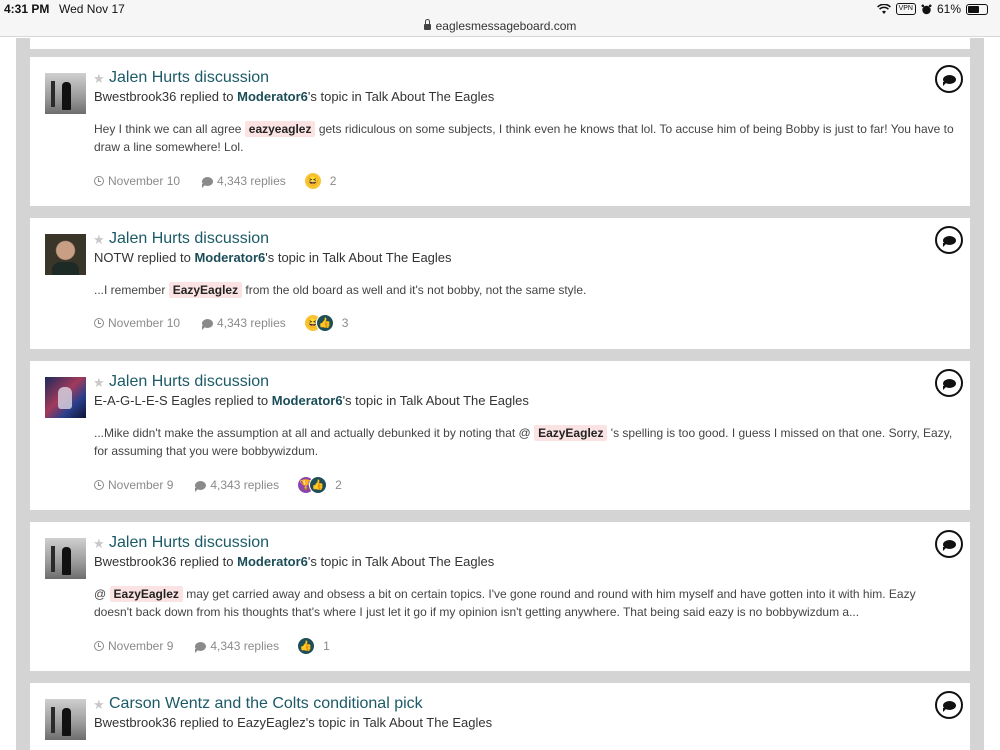 This screenshot has height=750, width=1000. What do you see at coordinates (932, 9) in the screenshot?
I see `status-indicators: VPN 61%` at bounding box center [932, 9].